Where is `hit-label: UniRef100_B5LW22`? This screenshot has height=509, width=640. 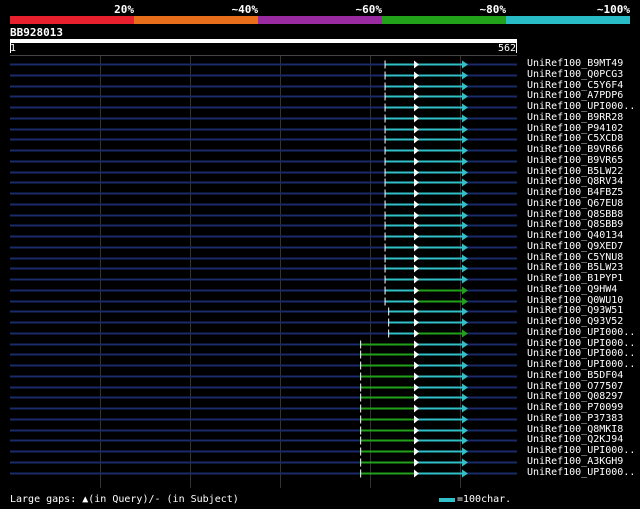
hit-label: UniRef100_B5LW22 is located at coordinates (575, 171).